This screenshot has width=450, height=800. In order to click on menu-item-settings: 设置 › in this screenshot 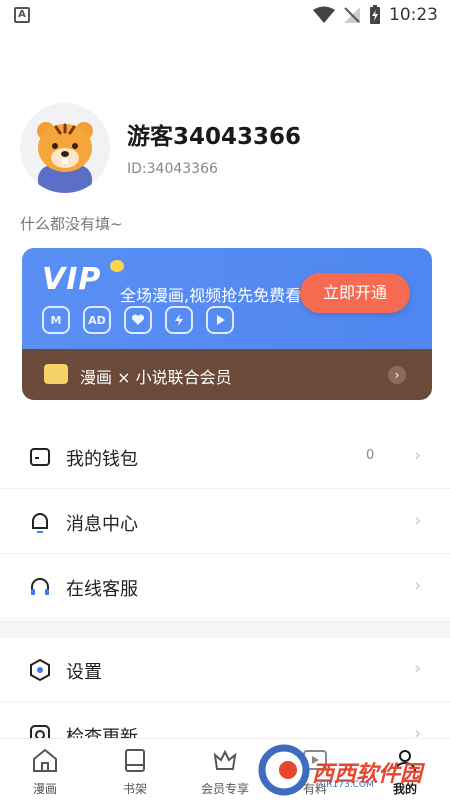, I will do `click(225, 670)`.